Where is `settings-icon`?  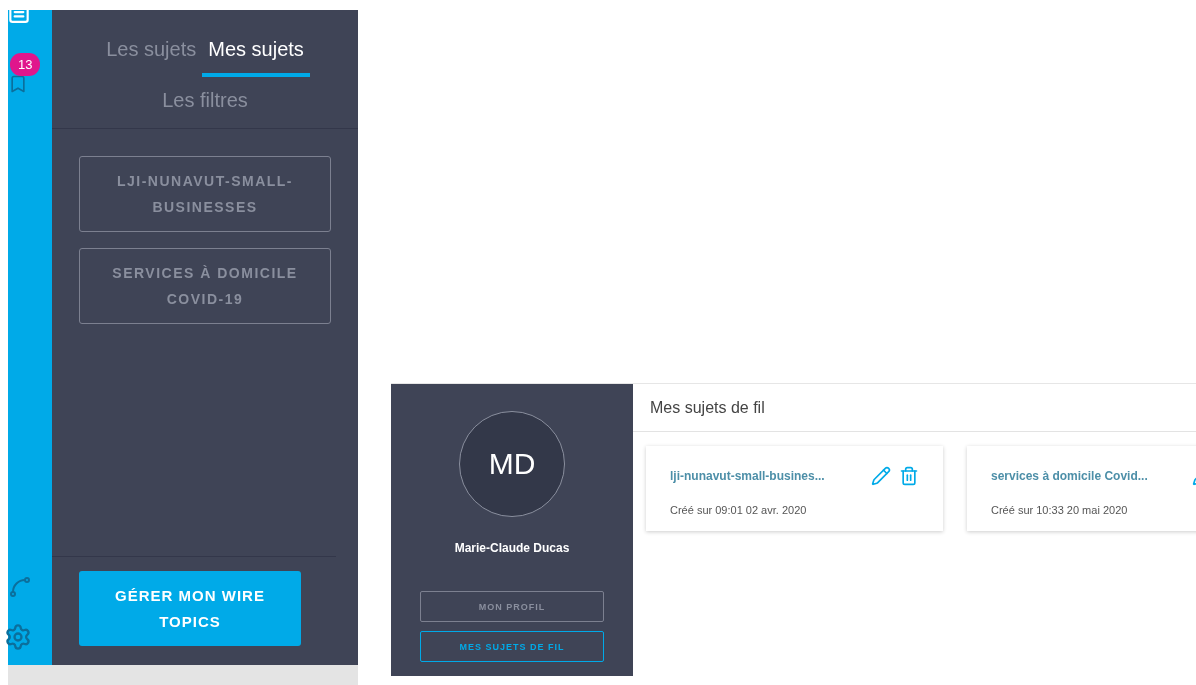
settings-icon is located at coordinates (18, 637).